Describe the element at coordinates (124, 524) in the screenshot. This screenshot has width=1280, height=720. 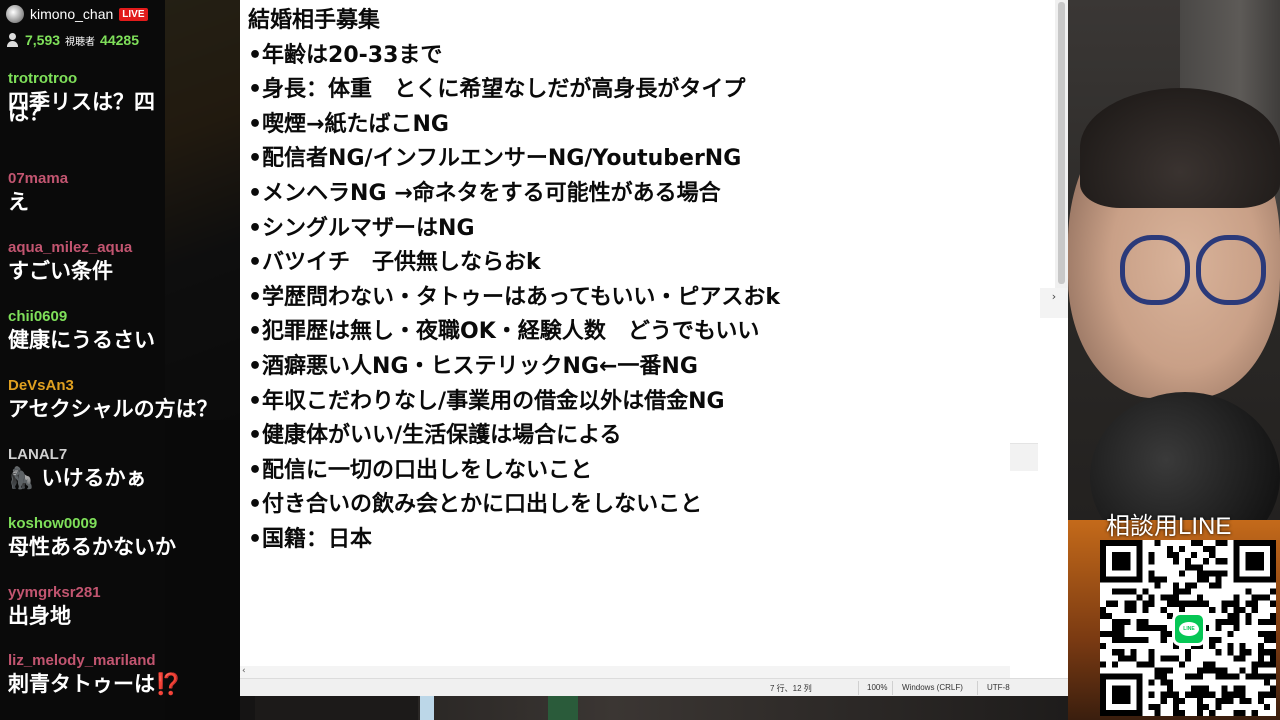
I see `chat-username: koshow0009` at that location.